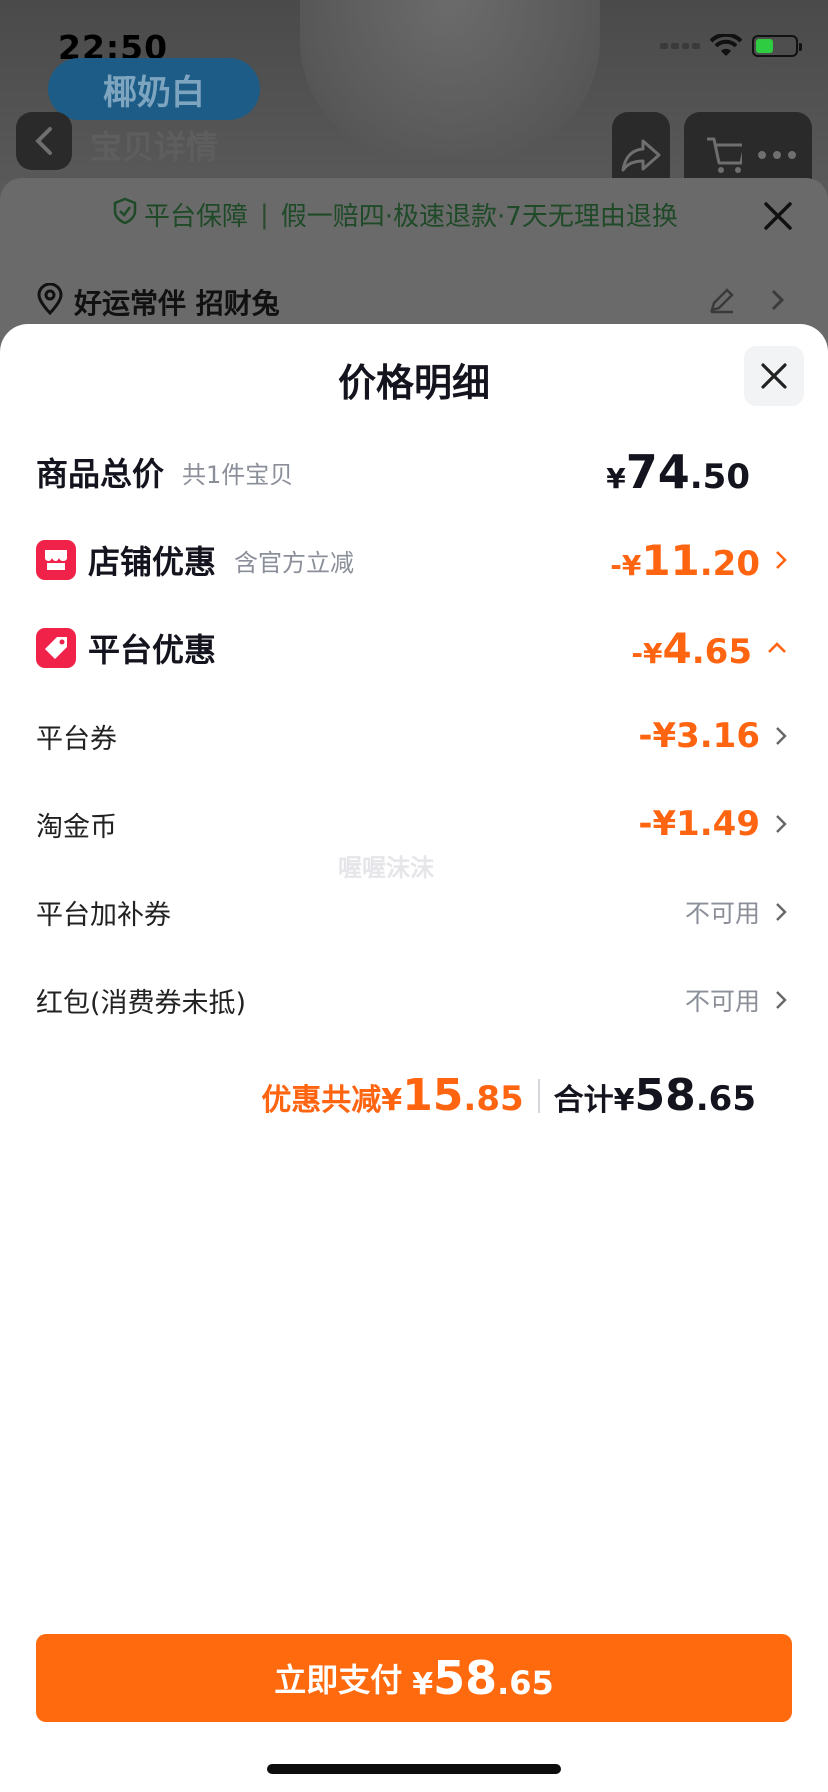 The width and height of the screenshot is (828, 1792). Describe the element at coordinates (778, 302) in the screenshot. I see `address-chevron-icon` at that location.